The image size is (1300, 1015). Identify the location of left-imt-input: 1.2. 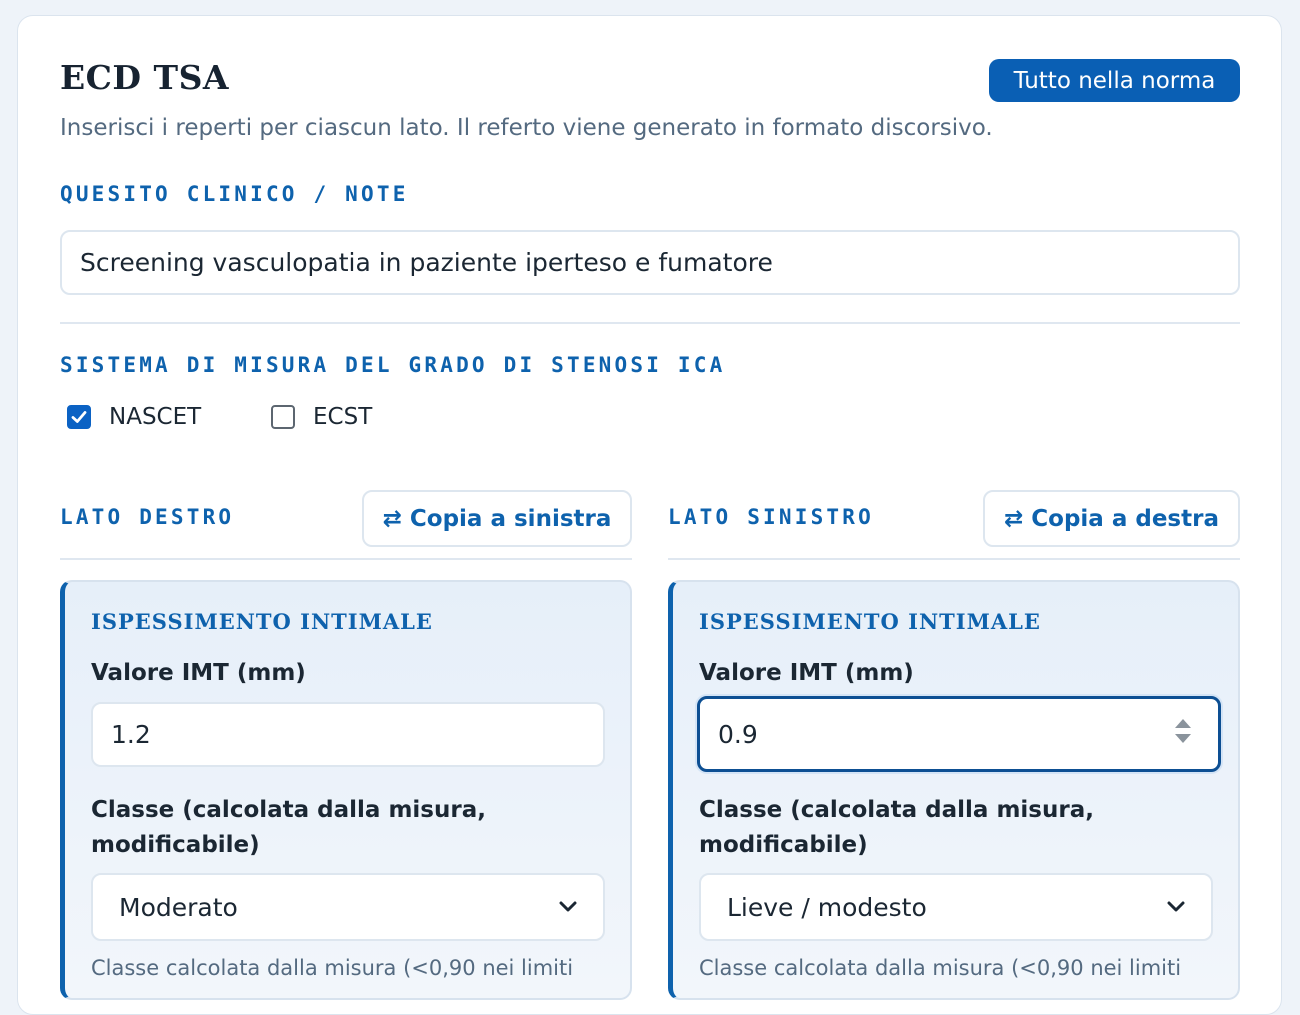
(348, 734).